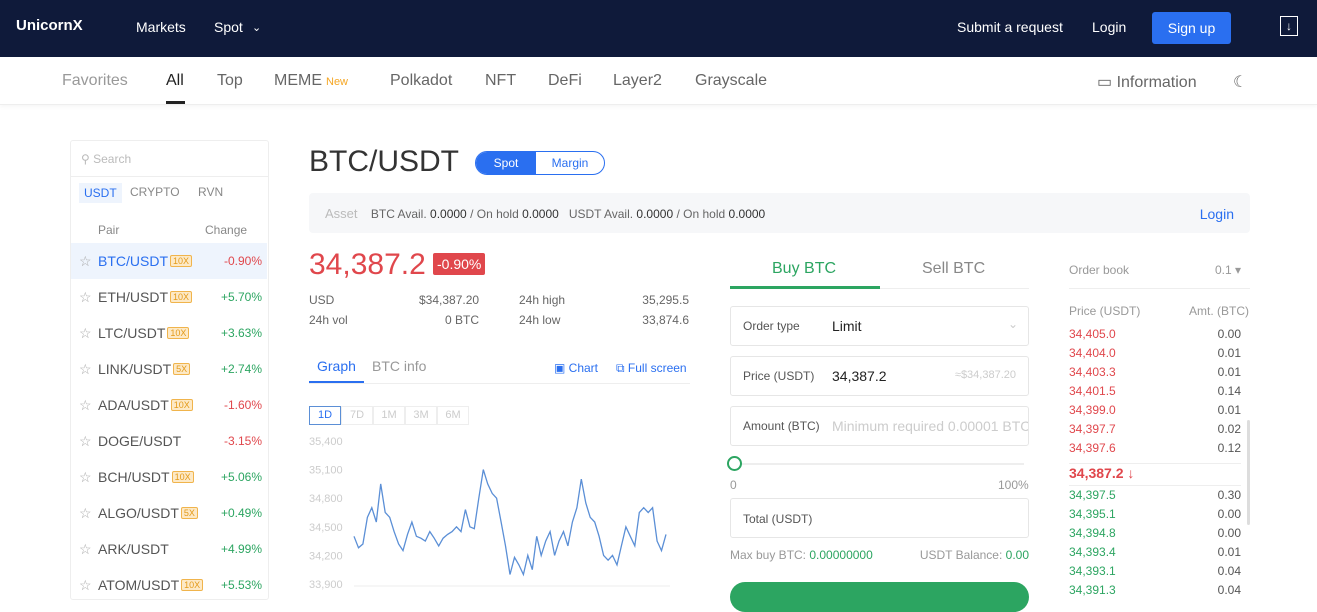 This screenshot has width=1317, height=612. I want to click on orderbook-row: 34,399.0 0.01, so click(1155, 410).